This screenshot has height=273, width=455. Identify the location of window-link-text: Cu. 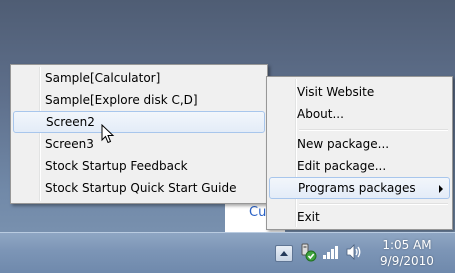
(257, 212).